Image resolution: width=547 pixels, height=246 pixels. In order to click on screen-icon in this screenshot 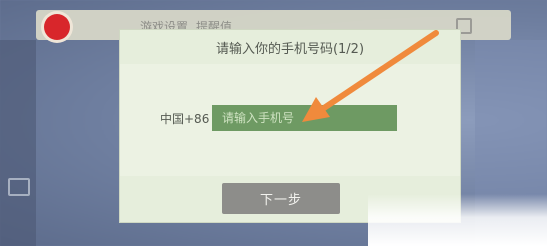, I will do `click(19, 187)`.